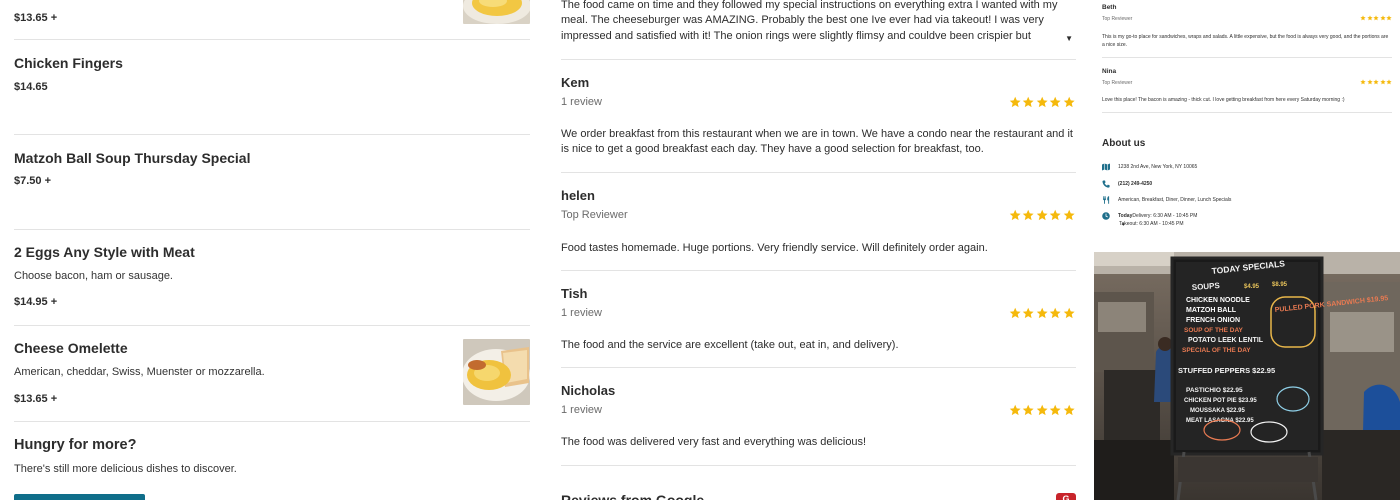 This screenshot has width=1400, height=500. I want to click on menu-item: Chicken Fingers $14.65, so click(272, 87).